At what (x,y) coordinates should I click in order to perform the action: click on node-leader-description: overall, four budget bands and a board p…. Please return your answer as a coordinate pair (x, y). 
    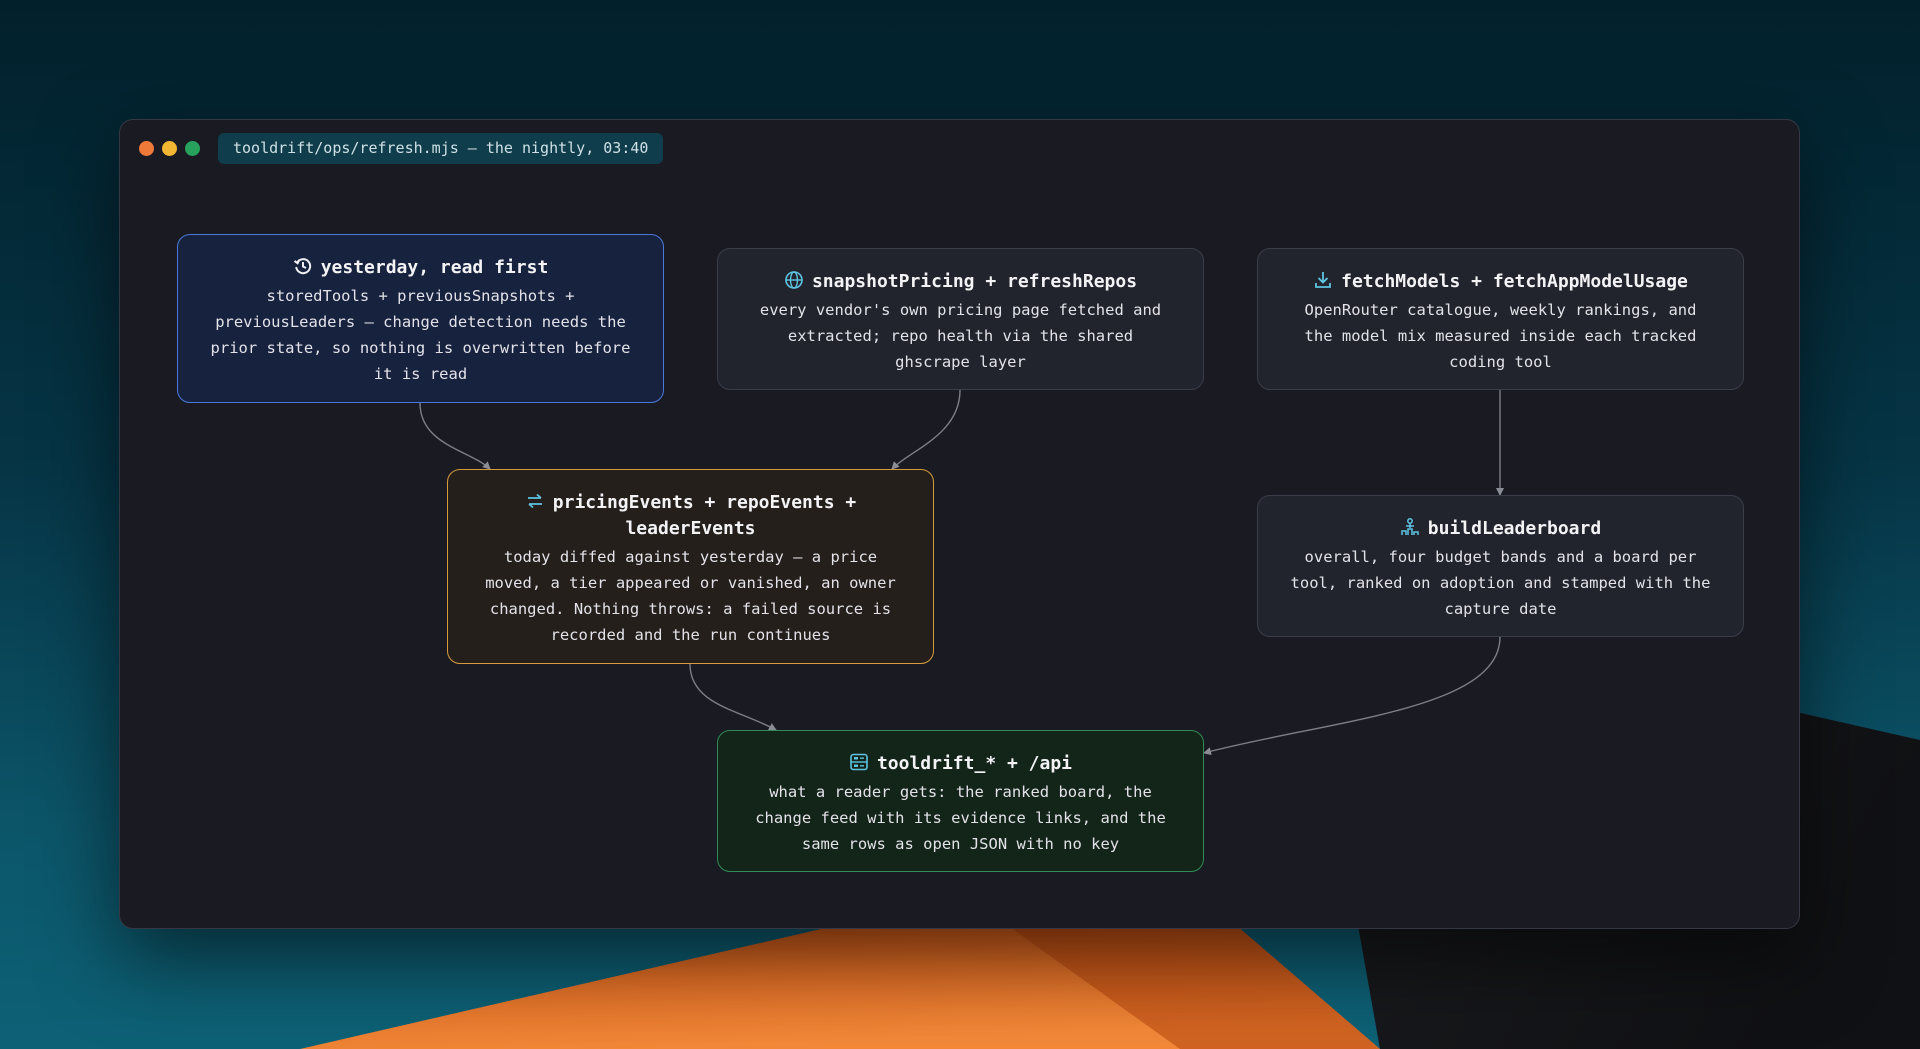
    Looking at the image, I should click on (1500, 583).